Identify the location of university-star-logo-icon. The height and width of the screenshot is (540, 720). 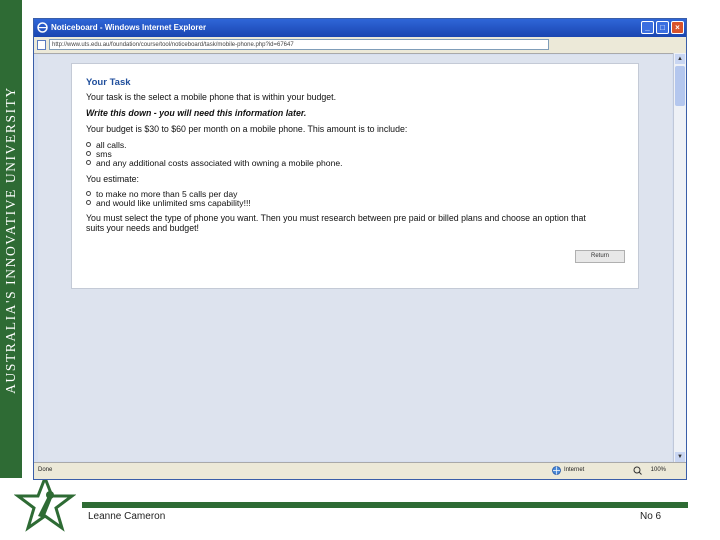
(45, 504).